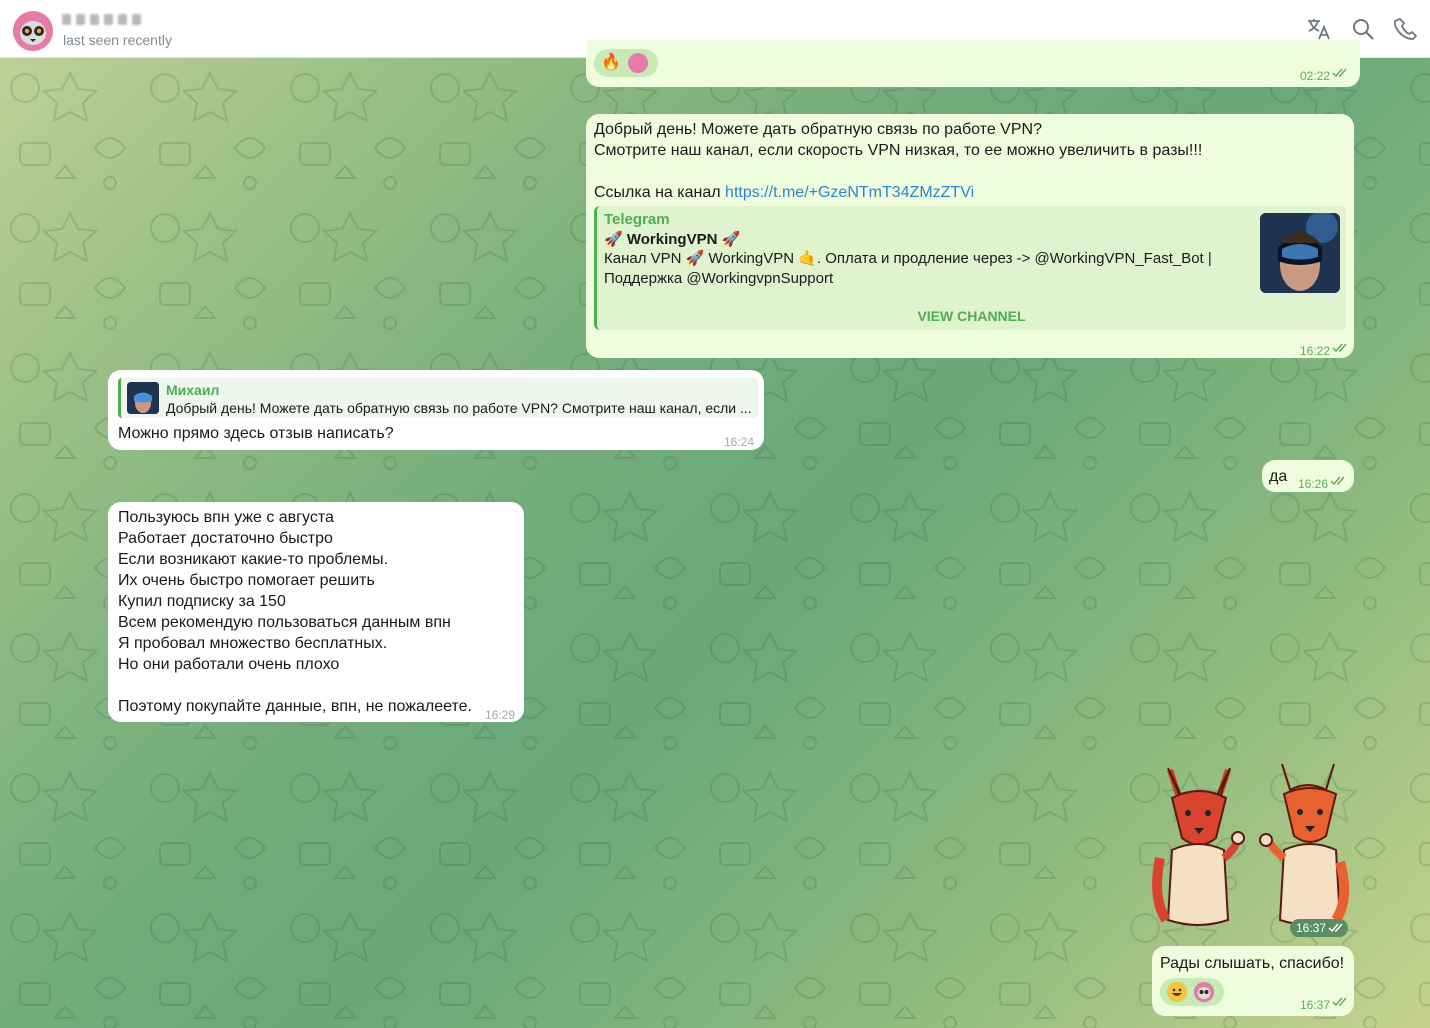  Describe the element at coordinates (1255, 845) in the screenshot. I see `fox-sticker` at that location.